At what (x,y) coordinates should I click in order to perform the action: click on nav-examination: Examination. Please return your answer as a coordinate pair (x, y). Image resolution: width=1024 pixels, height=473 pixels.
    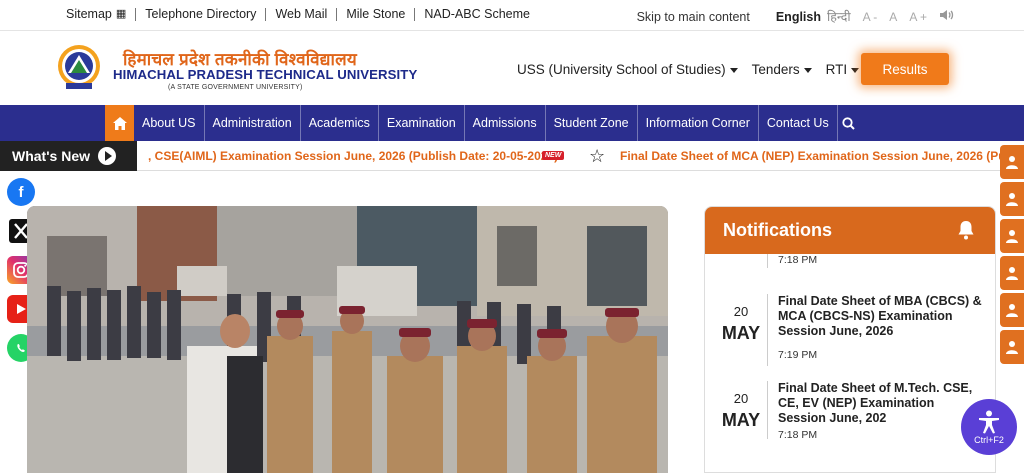
    Looking at the image, I should click on (422, 123).